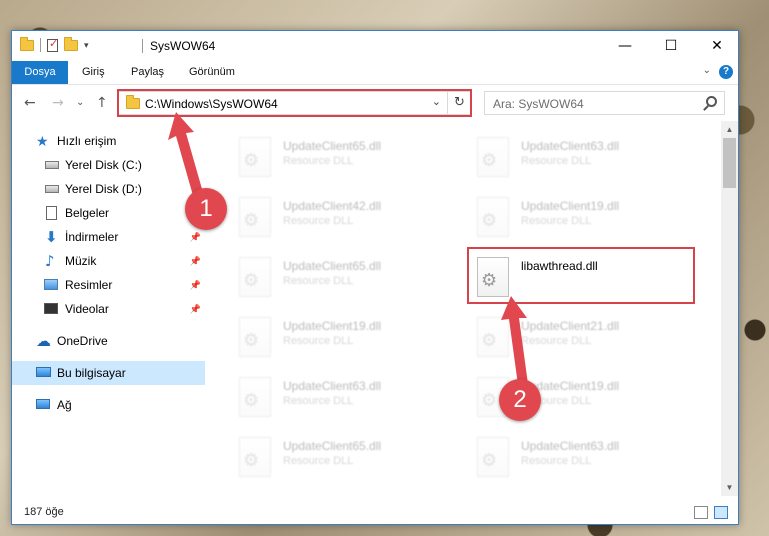  What do you see at coordinates (206, 209) in the screenshot?
I see `step-1-badge: 1` at bounding box center [206, 209].